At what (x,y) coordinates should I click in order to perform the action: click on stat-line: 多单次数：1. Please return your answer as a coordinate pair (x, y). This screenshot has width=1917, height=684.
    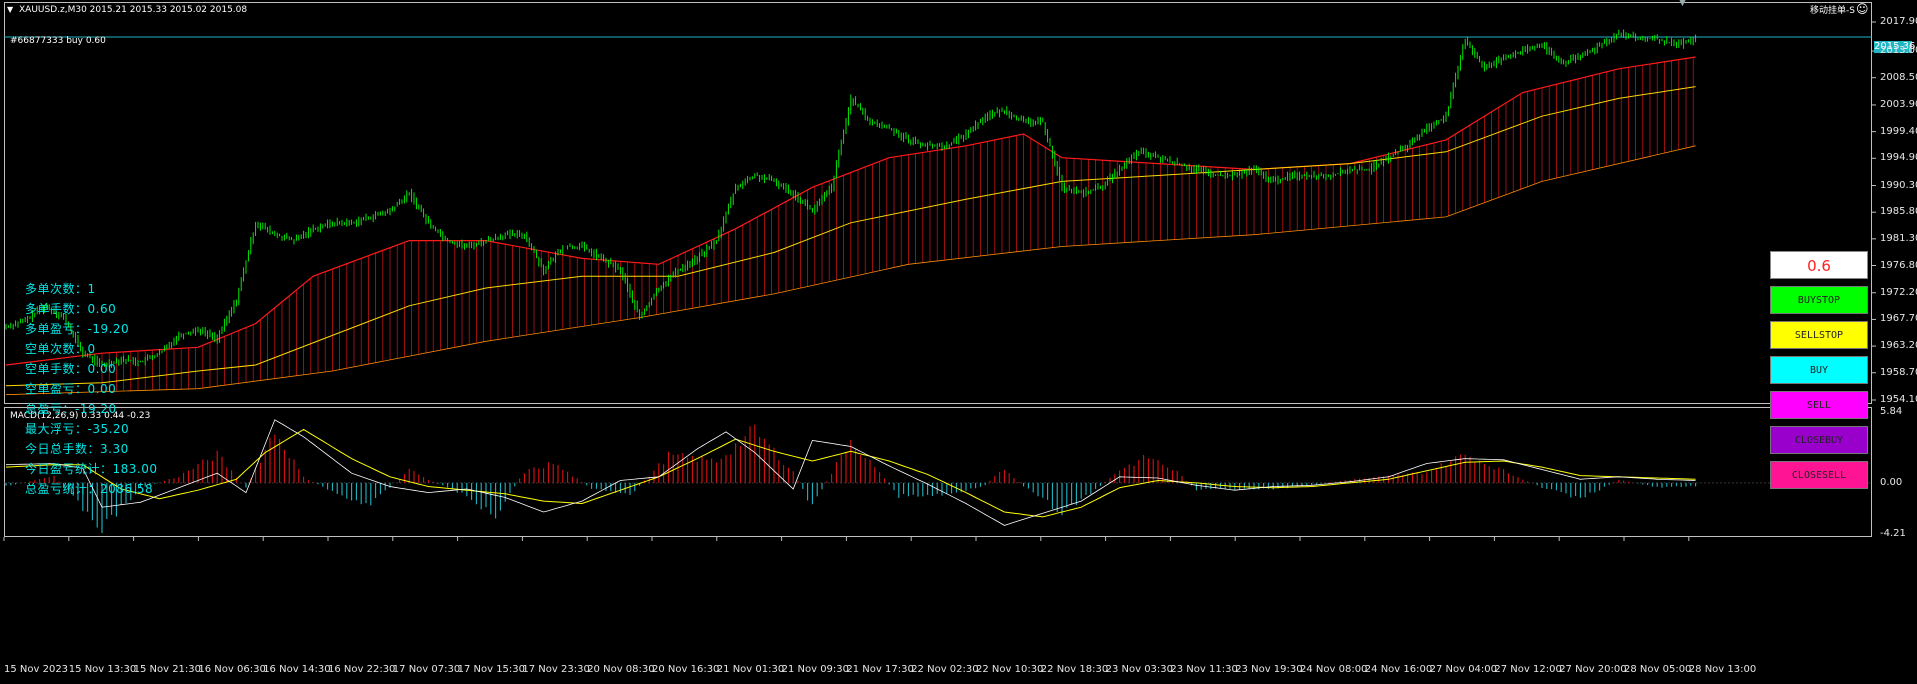
    Looking at the image, I should click on (60, 289).